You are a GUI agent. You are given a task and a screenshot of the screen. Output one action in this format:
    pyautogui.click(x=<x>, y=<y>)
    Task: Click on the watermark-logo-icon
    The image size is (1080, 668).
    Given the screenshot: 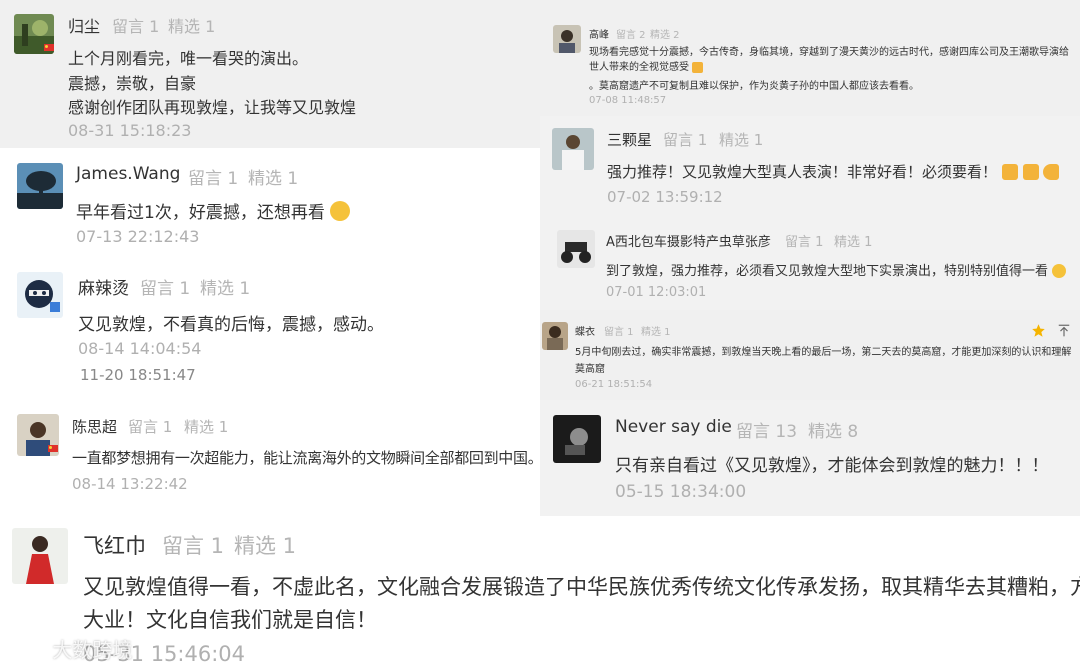 What is the action you would take?
    pyautogui.click(x=23, y=650)
    